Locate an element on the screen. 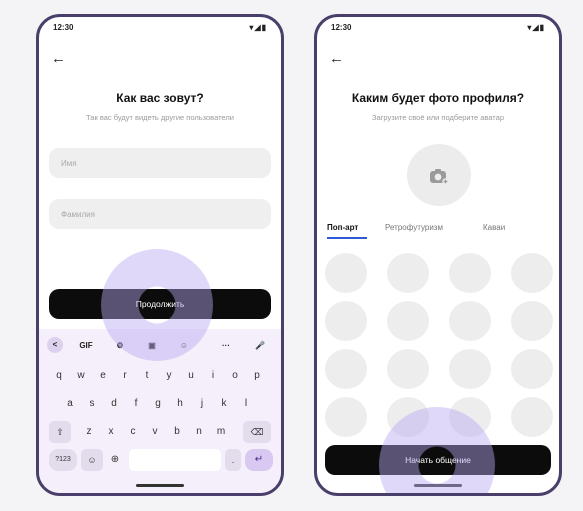 The height and width of the screenshot is (511, 583). key-e: e is located at coordinates (103, 376).